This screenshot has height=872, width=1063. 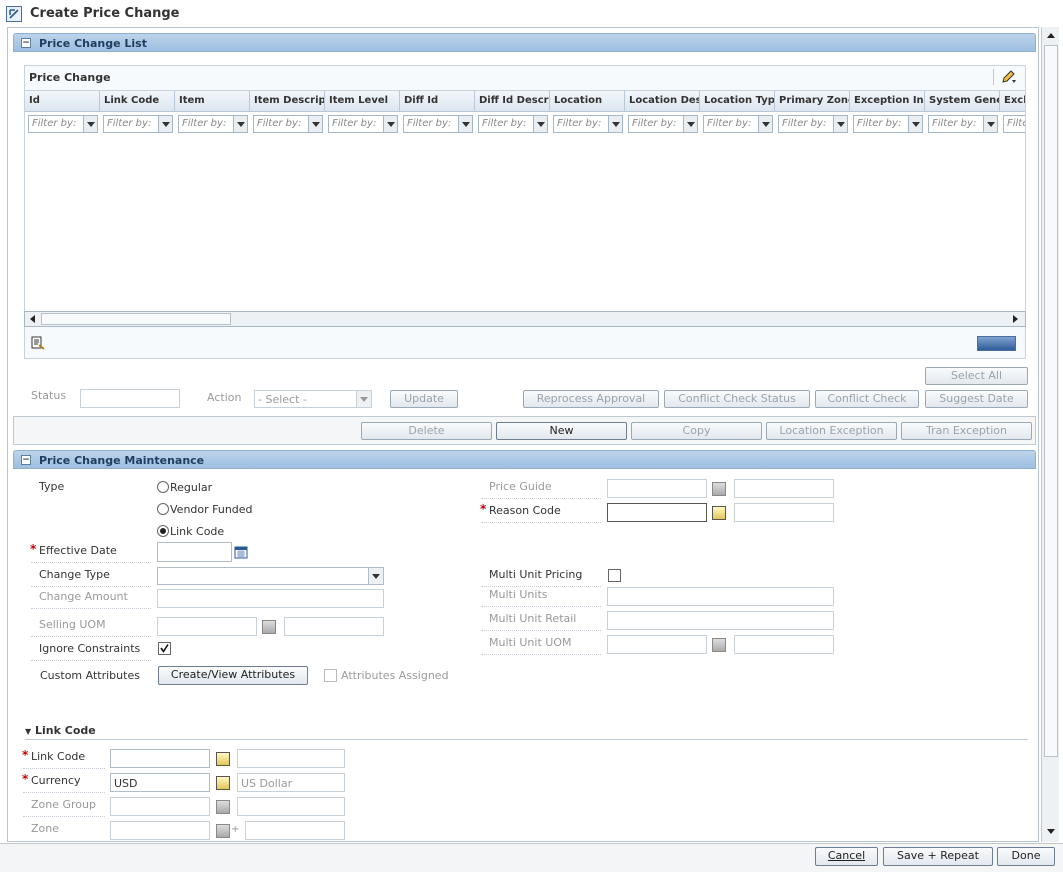 What do you see at coordinates (846, 856) in the screenshot?
I see `cancel-button: Cancel` at bounding box center [846, 856].